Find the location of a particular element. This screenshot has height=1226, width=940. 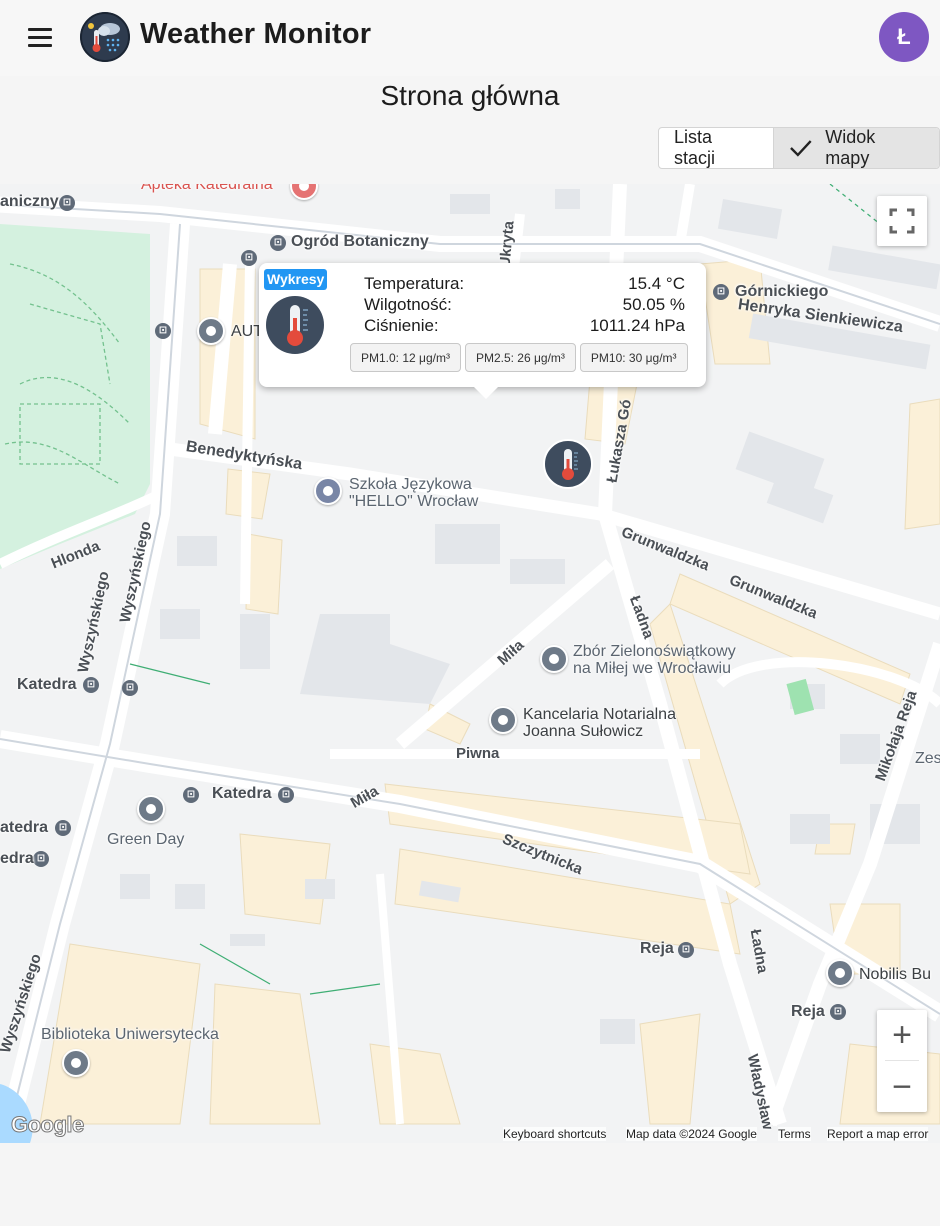

humidity-label: Wilgotność: is located at coordinates (408, 304).